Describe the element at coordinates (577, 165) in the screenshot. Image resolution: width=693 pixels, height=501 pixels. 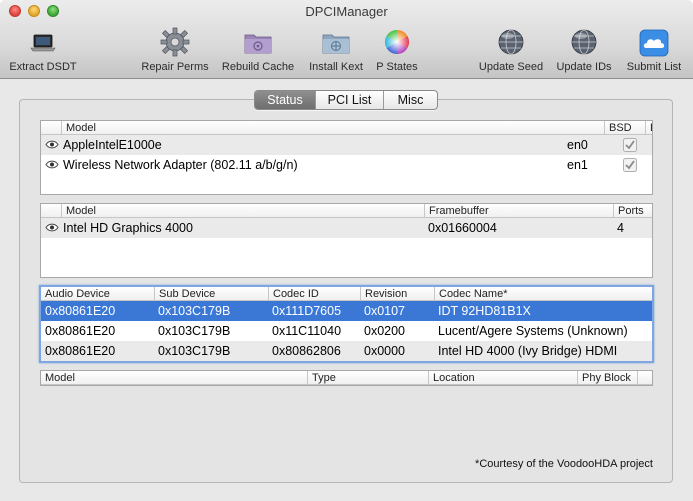
I see `bsd-cell: en1` at that location.